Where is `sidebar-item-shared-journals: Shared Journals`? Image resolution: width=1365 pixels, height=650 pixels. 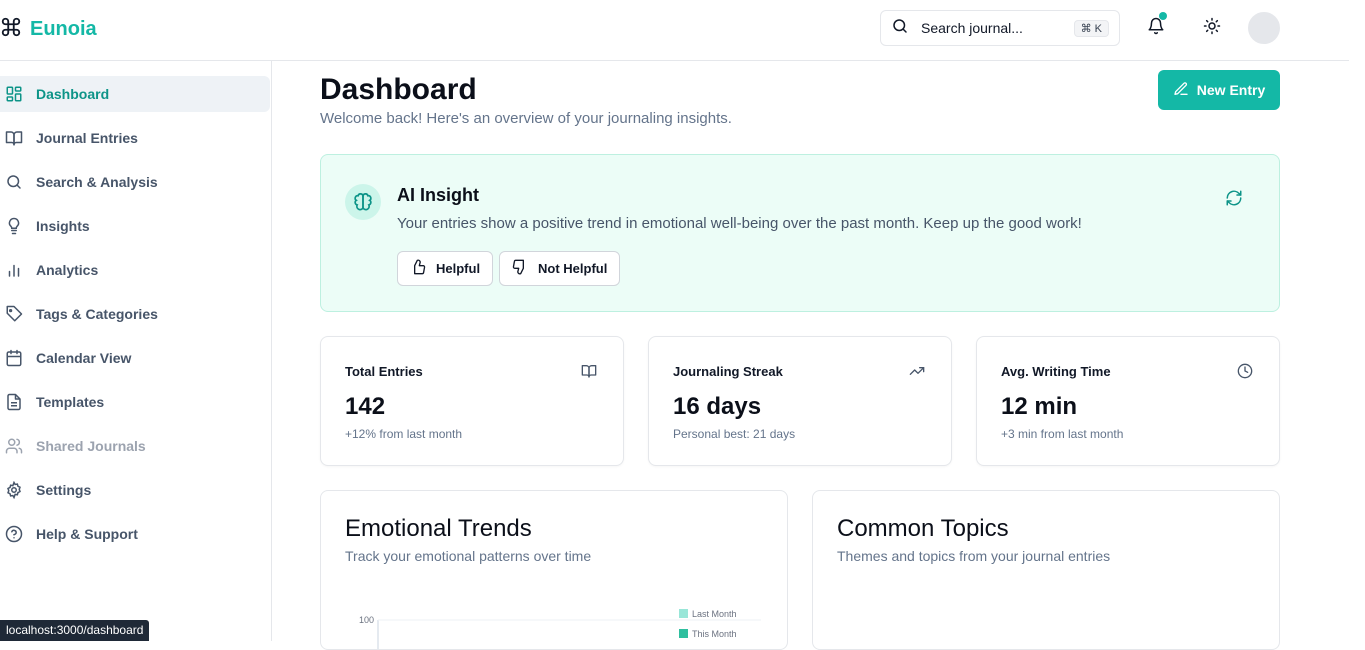
sidebar-item-shared-journals: Shared Journals is located at coordinates (135, 446).